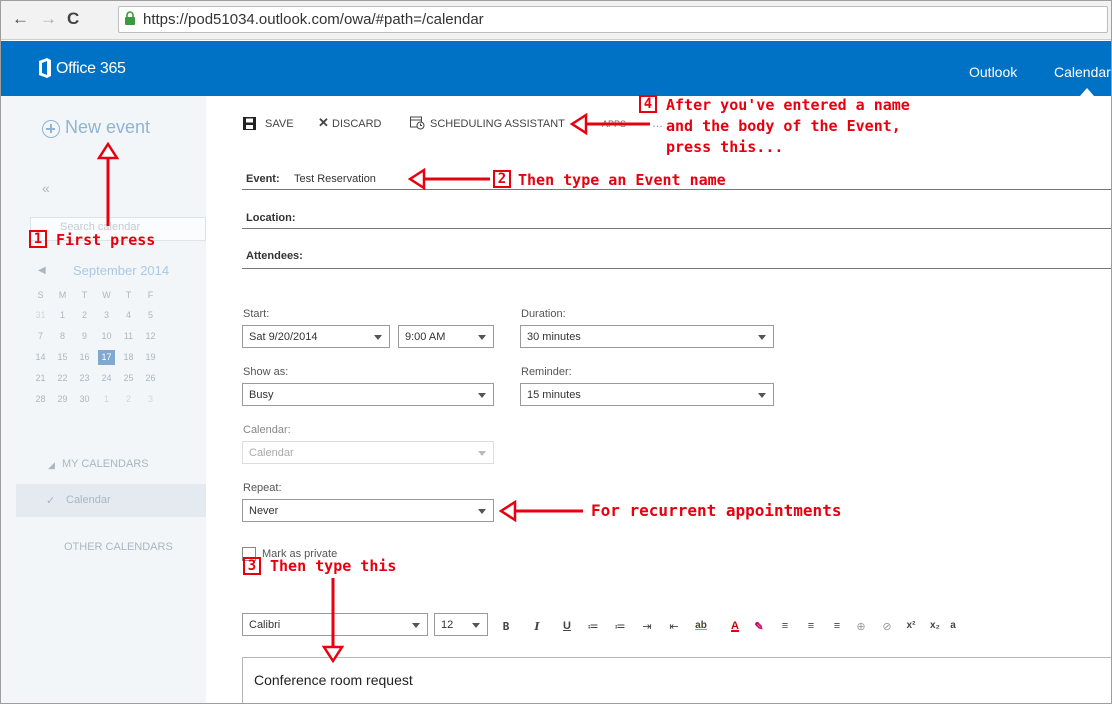  What do you see at coordinates (567, 626) in the screenshot?
I see `underline-button: U` at bounding box center [567, 626].